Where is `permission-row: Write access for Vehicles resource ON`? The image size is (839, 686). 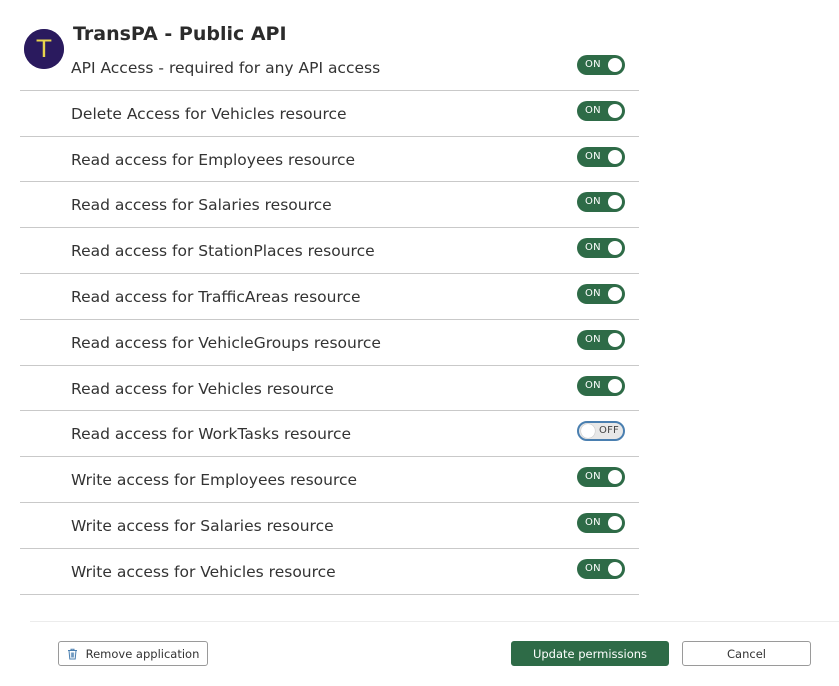 permission-row: Write access for Vehicles resource ON is located at coordinates (329, 572).